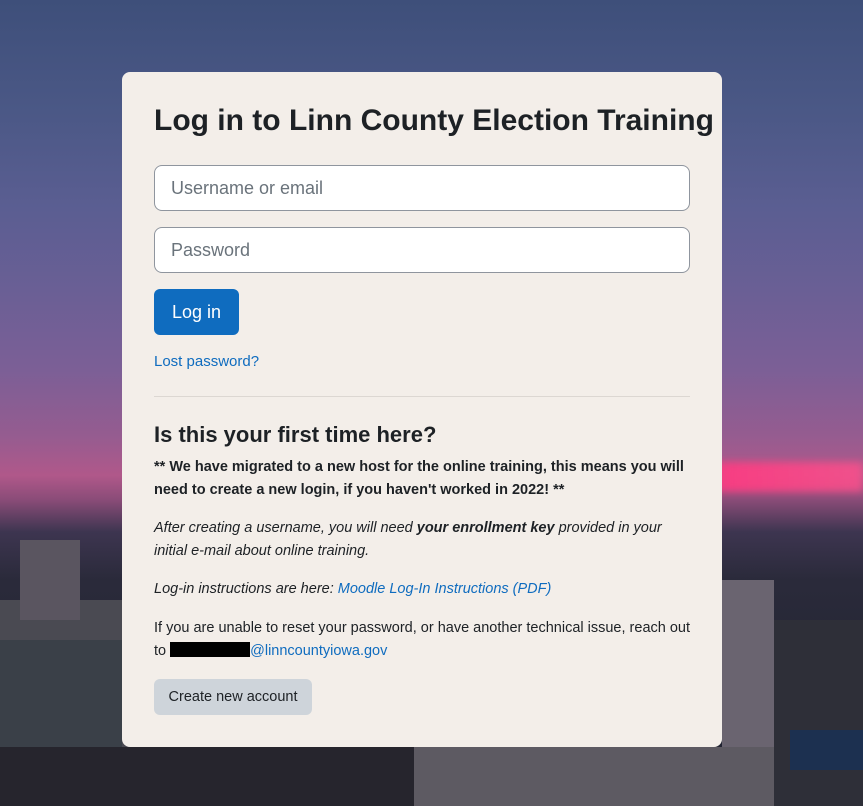 This screenshot has width=863, height=806. What do you see at coordinates (285, 528) in the screenshot?
I see `enrollment-prefix: After creating a username, you will need` at bounding box center [285, 528].